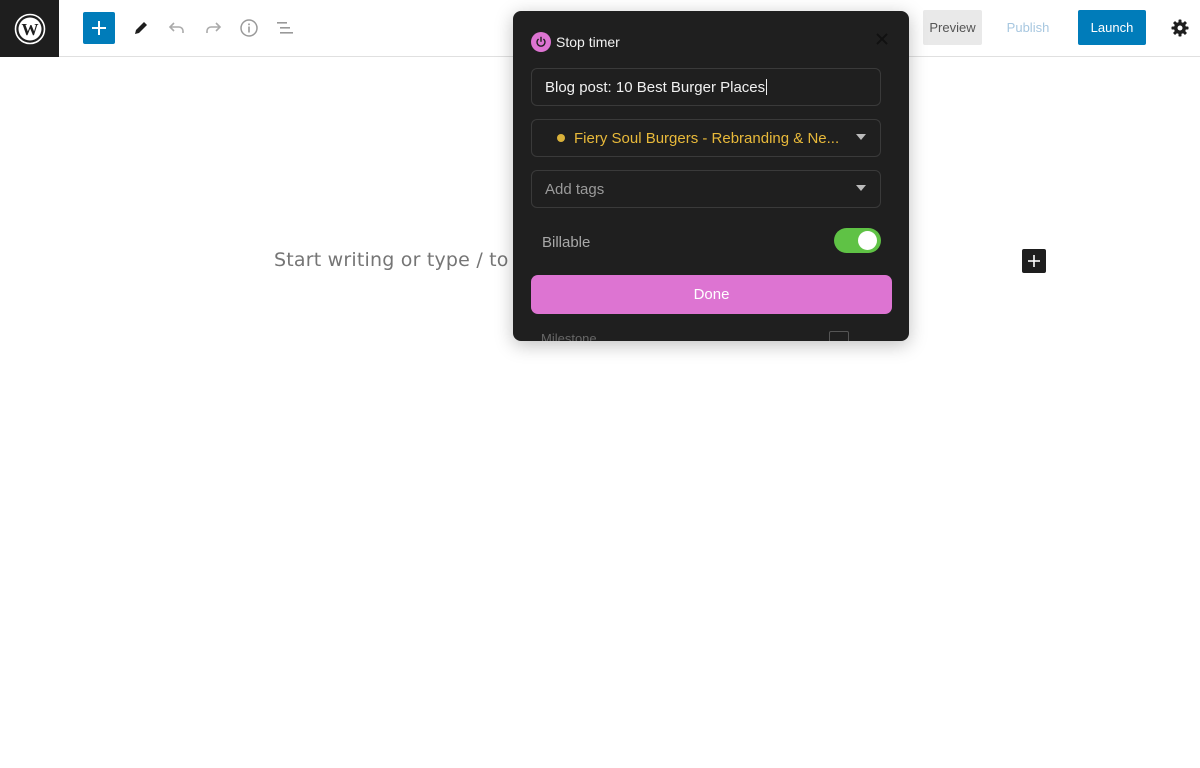  What do you see at coordinates (711, 294) in the screenshot?
I see `done-button: Done` at bounding box center [711, 294].